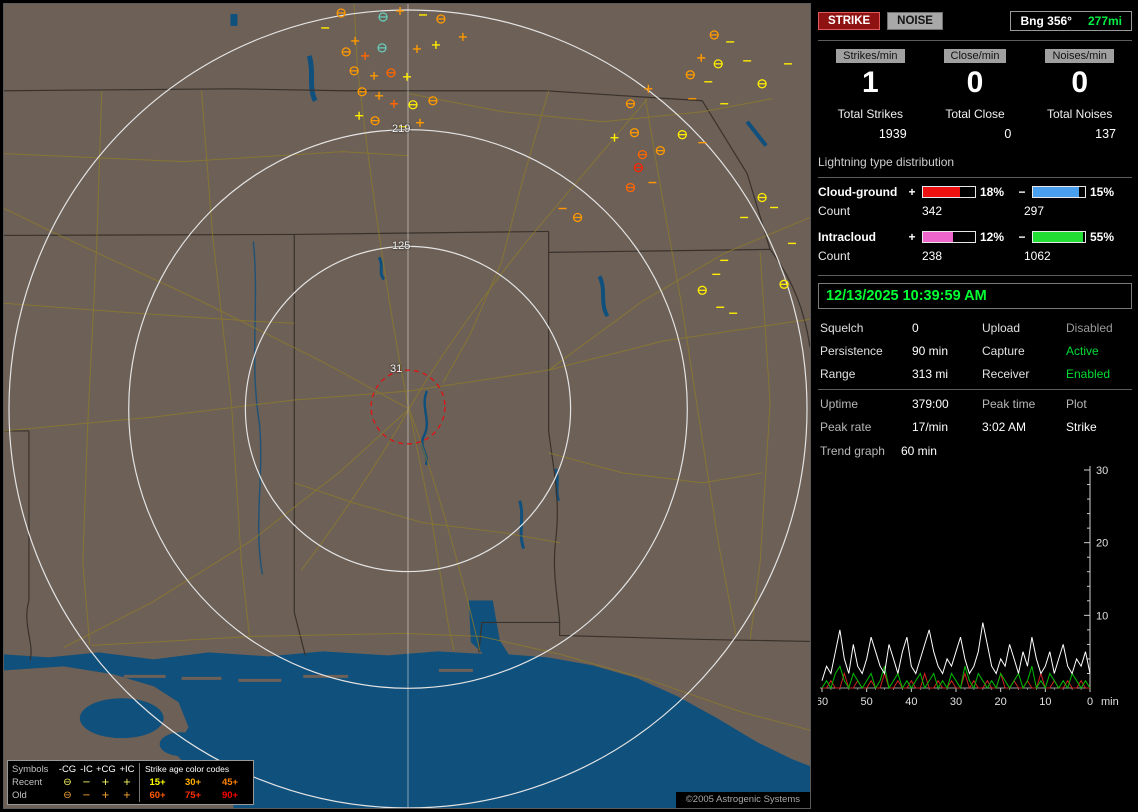  Describe the element at coordinates (1110, 702) in the screenshot. I see `svg-text: min` at that location.